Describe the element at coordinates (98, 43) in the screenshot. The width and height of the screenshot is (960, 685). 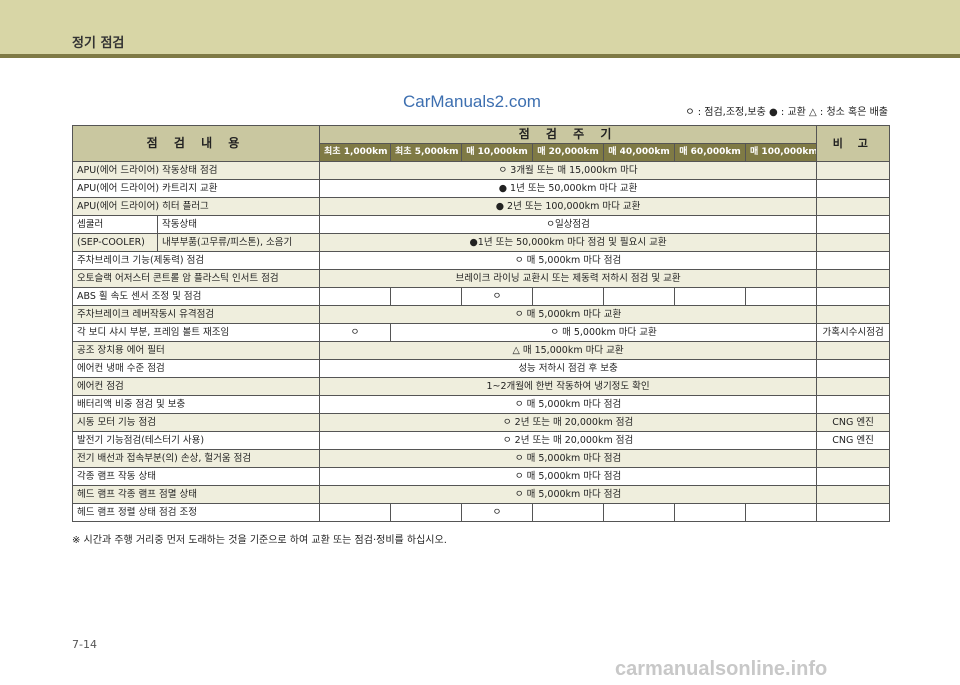
I see `page-title: 정기 점검` at that location.